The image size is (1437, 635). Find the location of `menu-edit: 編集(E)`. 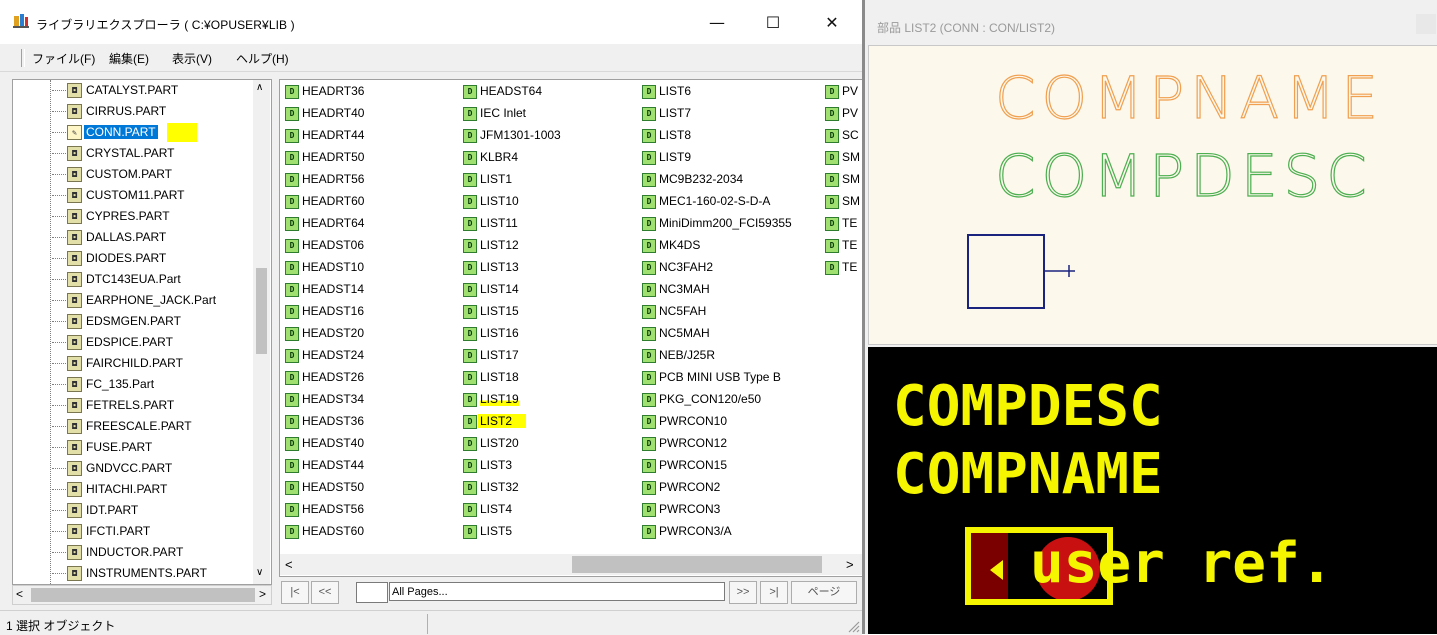

menu-edit: 編集(E) is located at coordinates (129, 58).